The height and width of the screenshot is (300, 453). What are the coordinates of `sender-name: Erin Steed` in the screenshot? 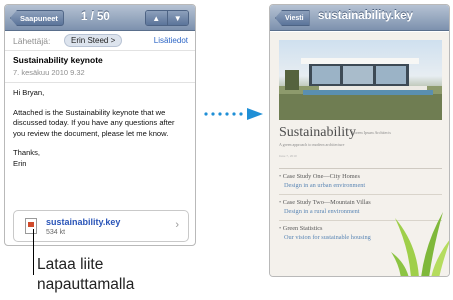 It's located at (90, 40).